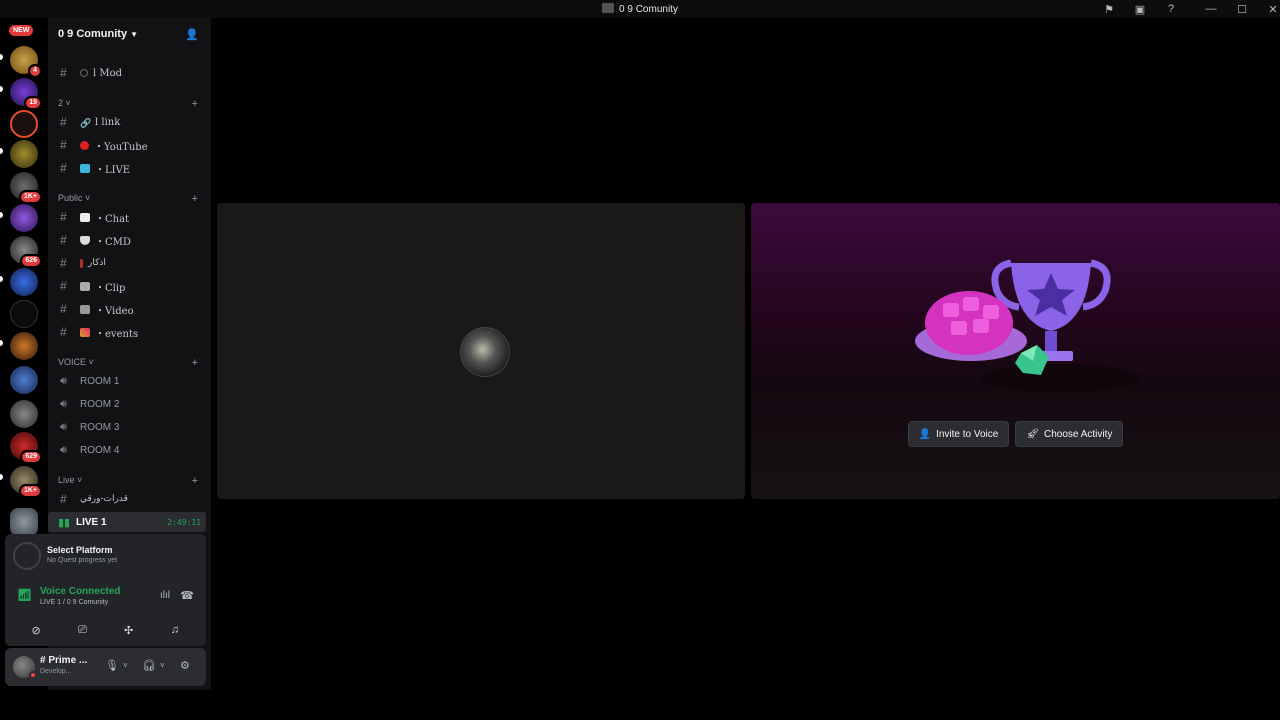 This screenshot has height=720, width=1280. Describe the element at coordinates (640, 9) in the screenshot. I see `title-bar: 0 9 Comunity ⚑ ▣ ? — ☐ ✕` at that location.